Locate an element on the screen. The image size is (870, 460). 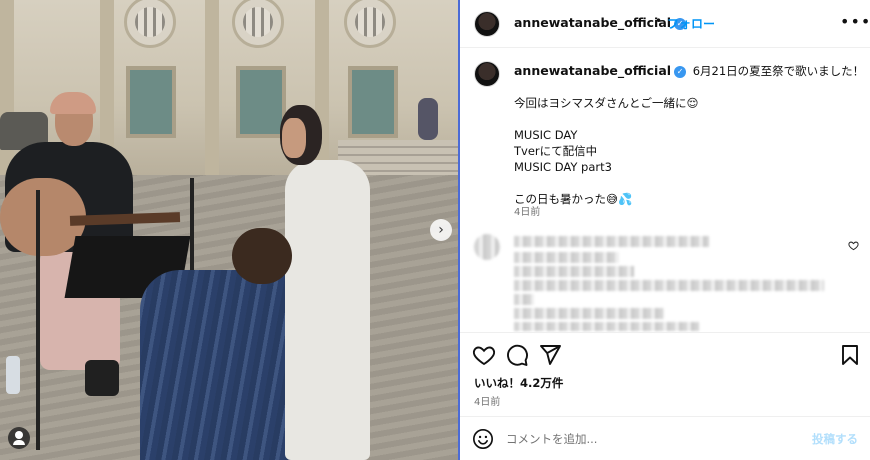
post-comment-button: 投稿する is located at coordinates (835, 439).